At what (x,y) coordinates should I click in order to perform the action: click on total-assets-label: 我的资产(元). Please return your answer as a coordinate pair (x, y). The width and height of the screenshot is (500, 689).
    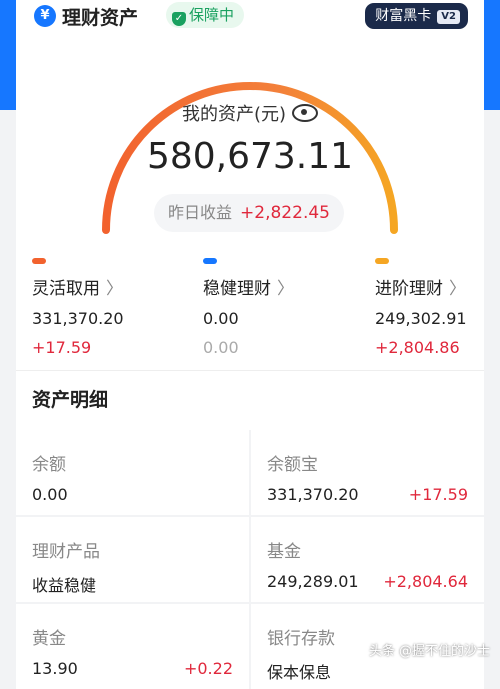
    Looking at the image, I should click on (250, 113).